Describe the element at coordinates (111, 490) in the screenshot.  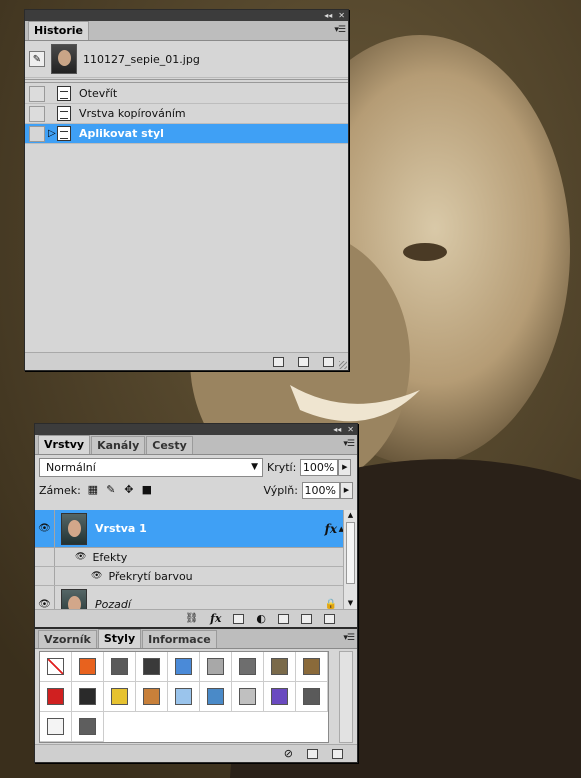
I see `lock-pixels-icon: ✎` at that location.